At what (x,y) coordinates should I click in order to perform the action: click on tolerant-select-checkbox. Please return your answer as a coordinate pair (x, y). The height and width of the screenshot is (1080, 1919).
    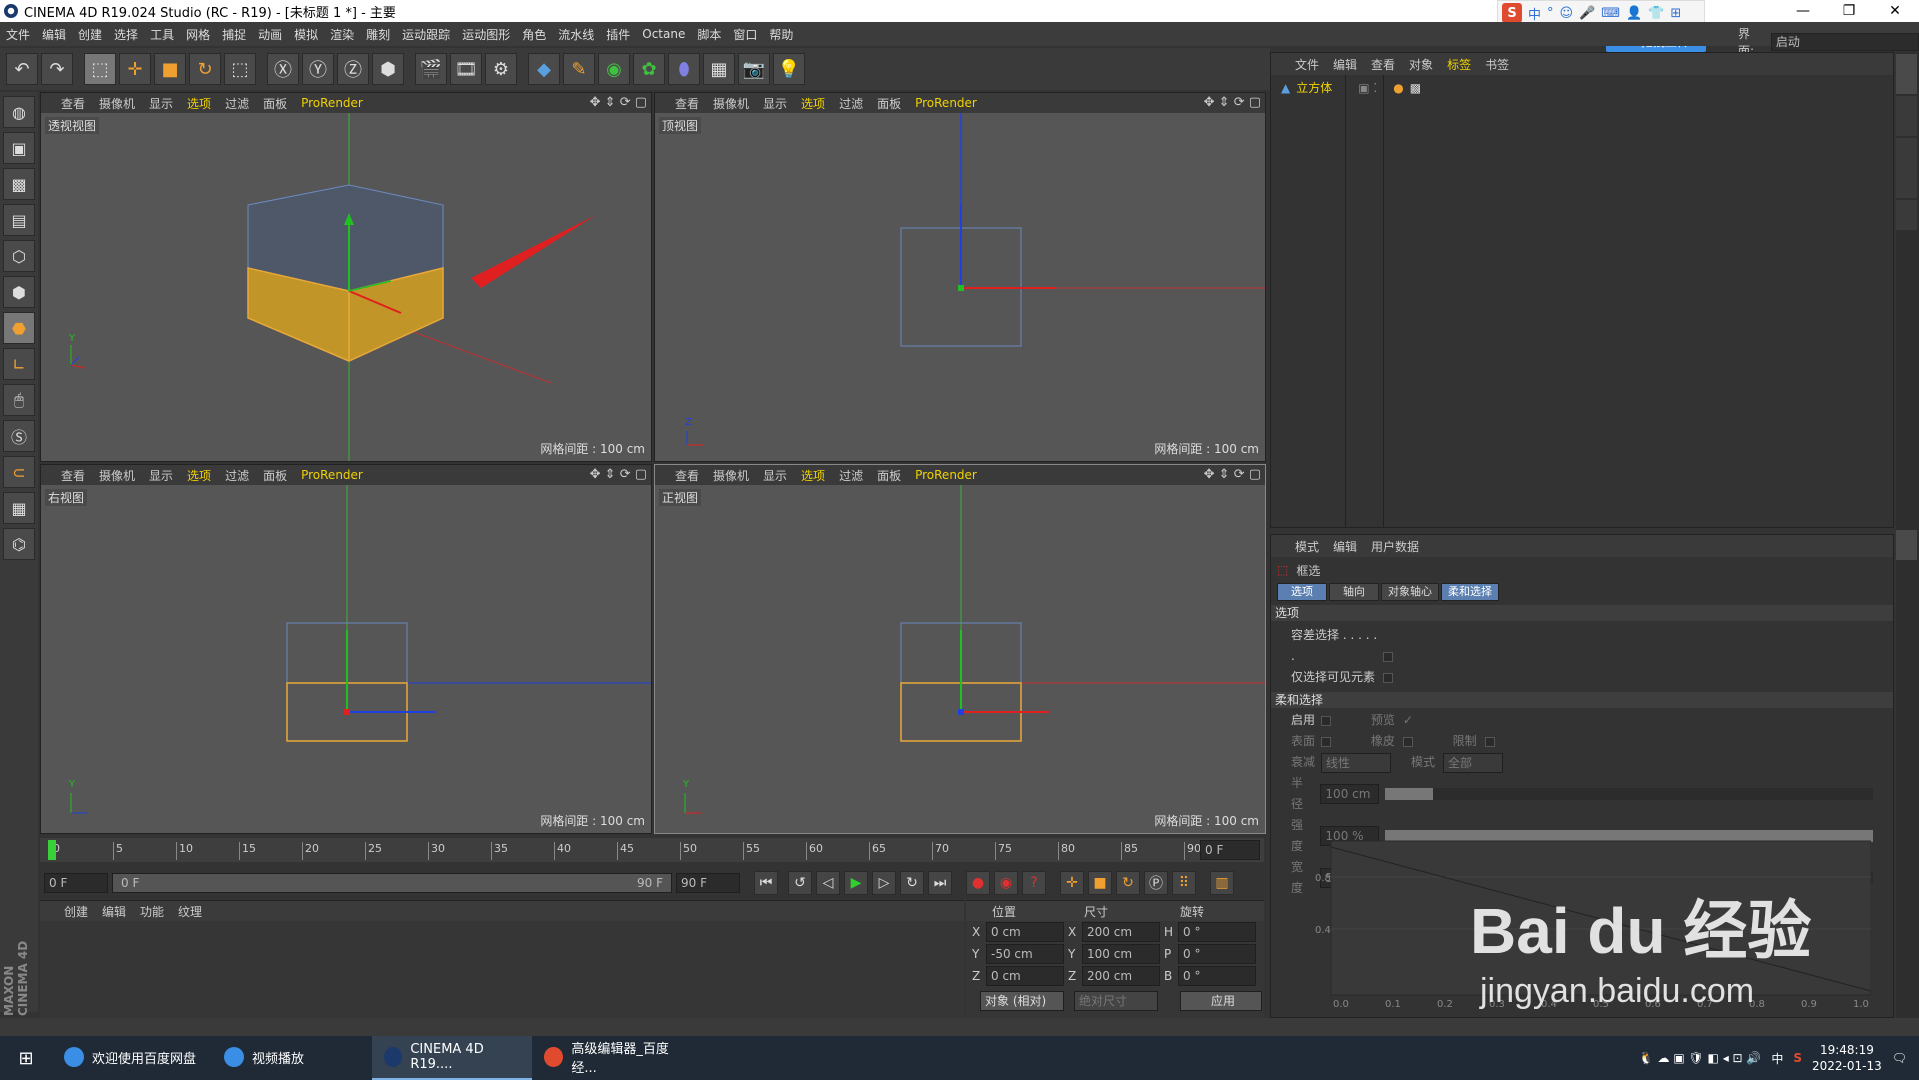
    Looking at the image, I should click on (1387, 656).